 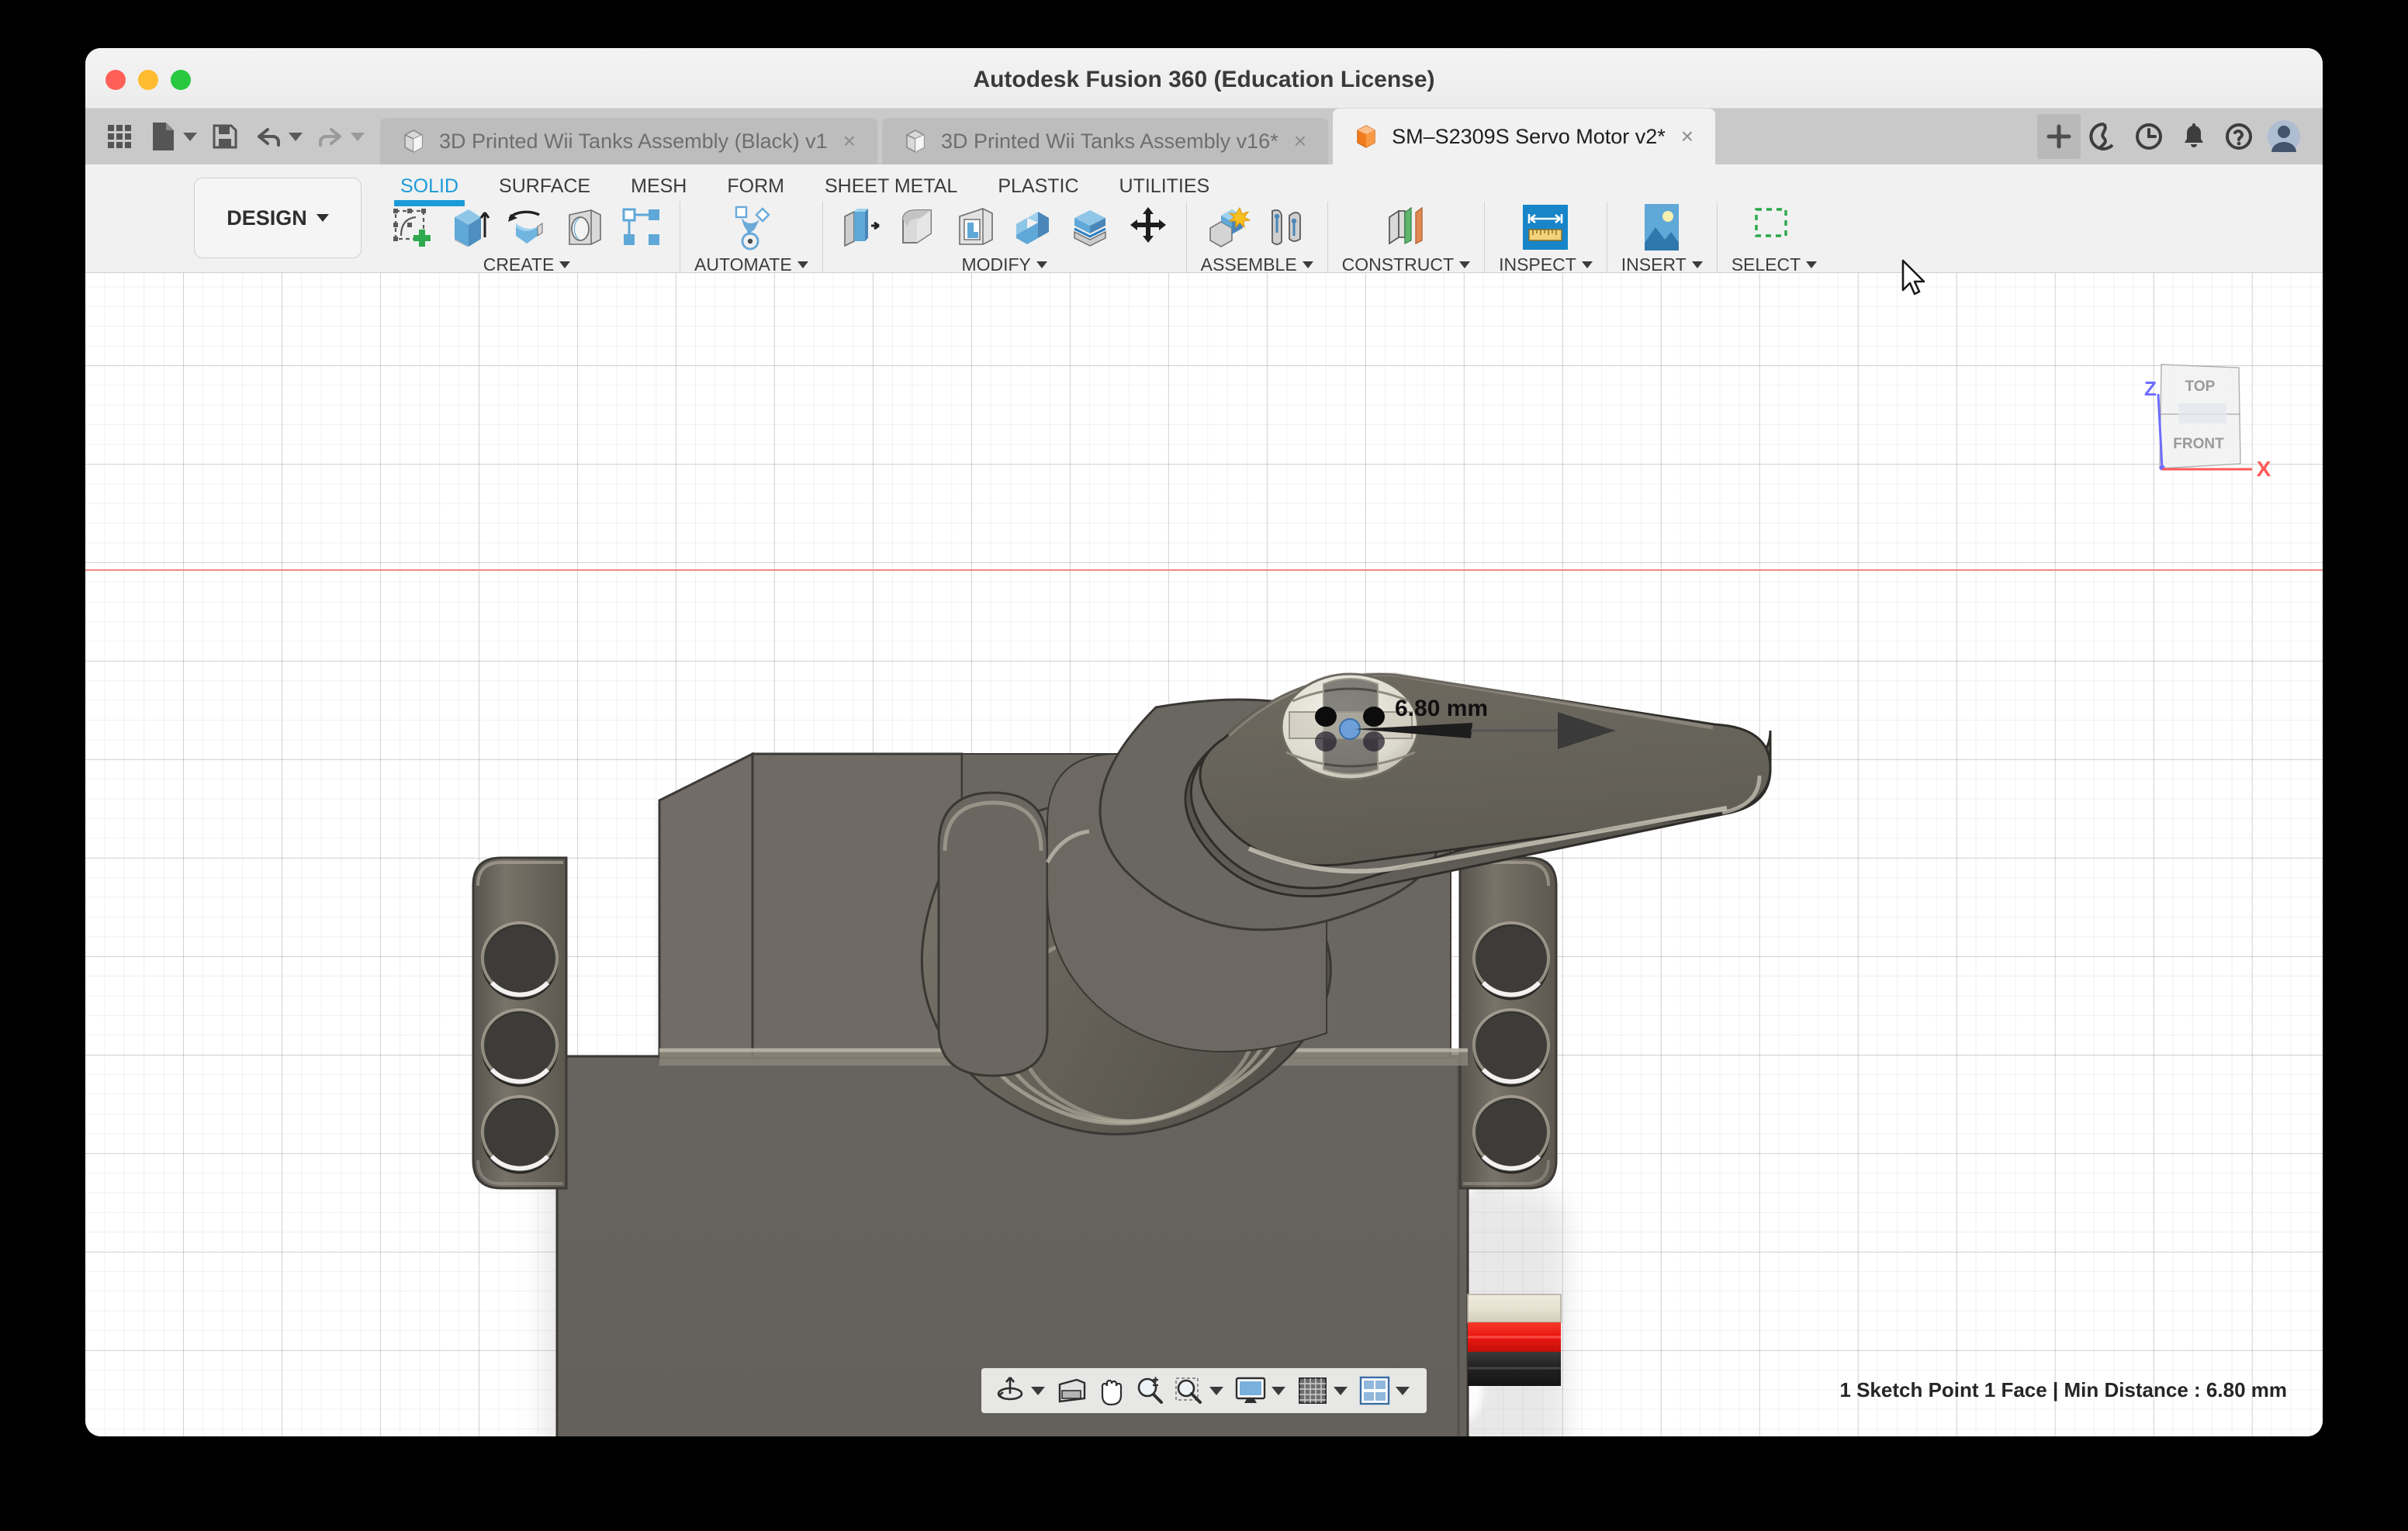 What do you see at coordinates (1033, 227) in the screenshot?
I see `combine-icon` at bounding box center [1033, 227].